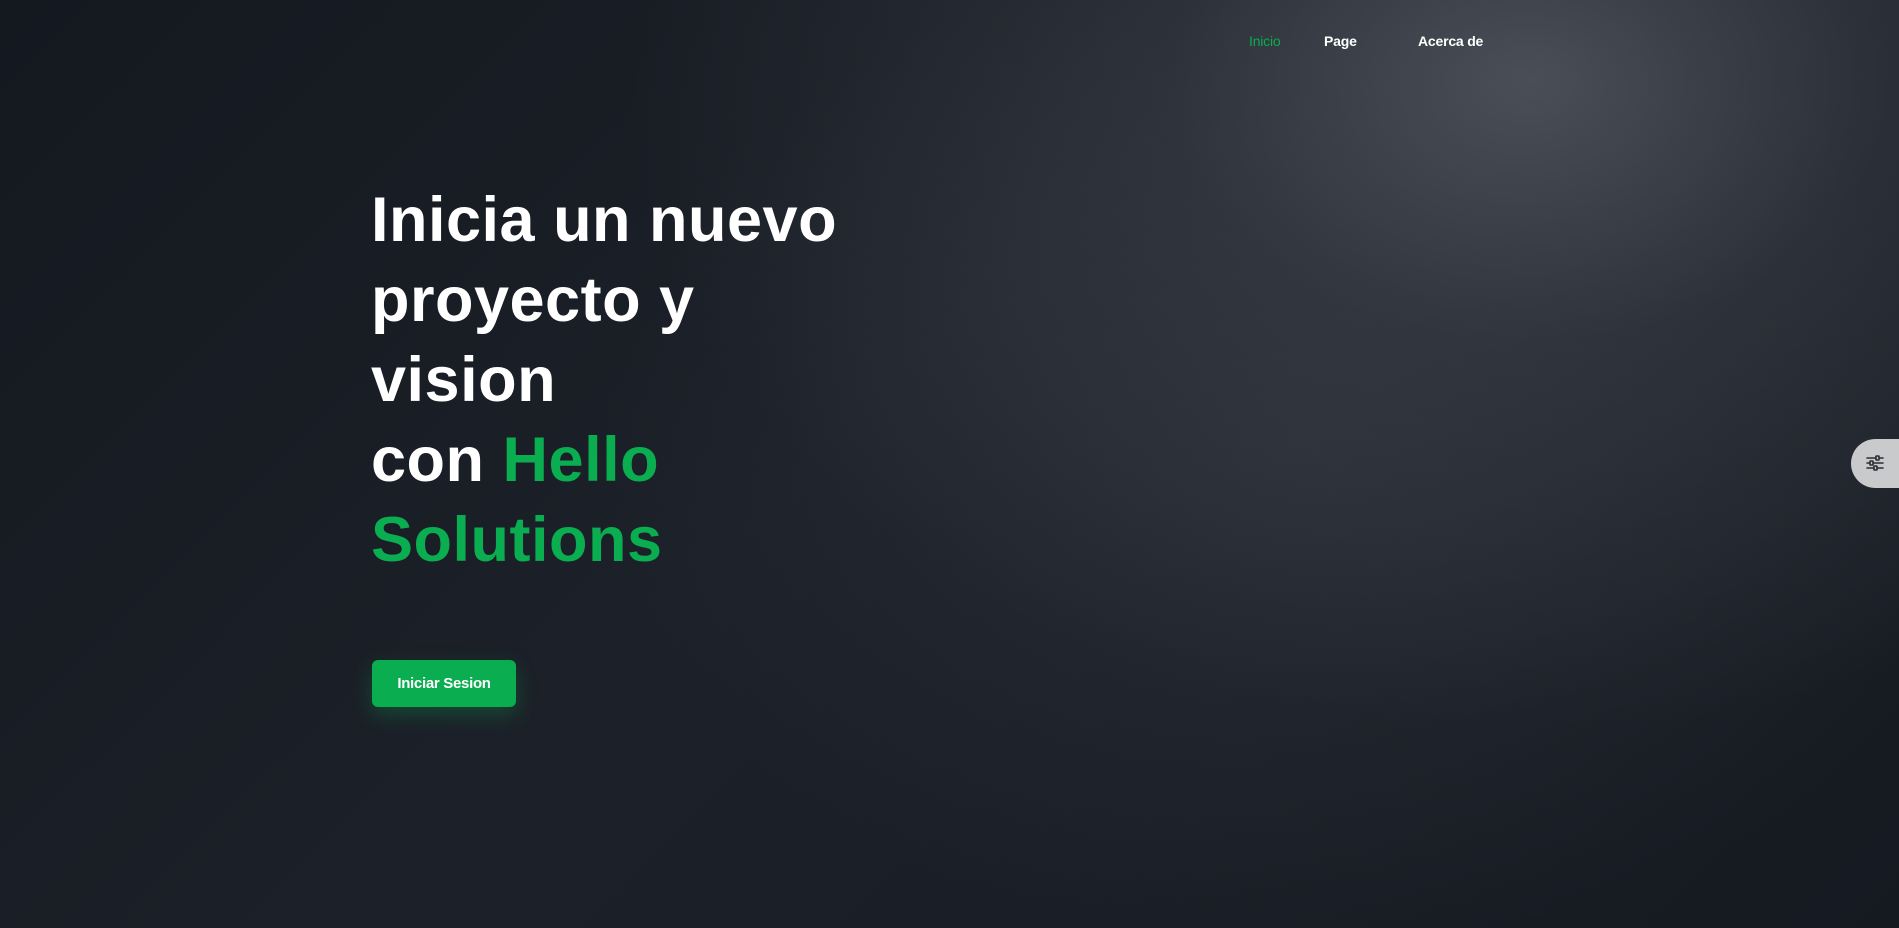  What do you see at coordinates (444, 683) in the screenshot?
I see `login-button: Iniciar Sesion` at bounding box center [444, 683].